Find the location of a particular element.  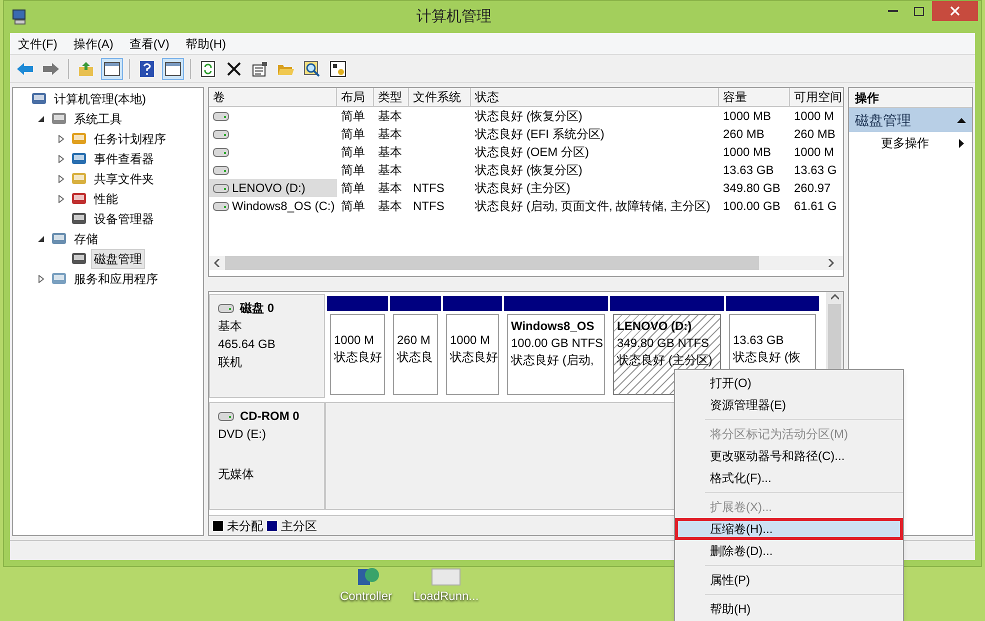

actions-title: 操作 is located at coordinates (910, 98).